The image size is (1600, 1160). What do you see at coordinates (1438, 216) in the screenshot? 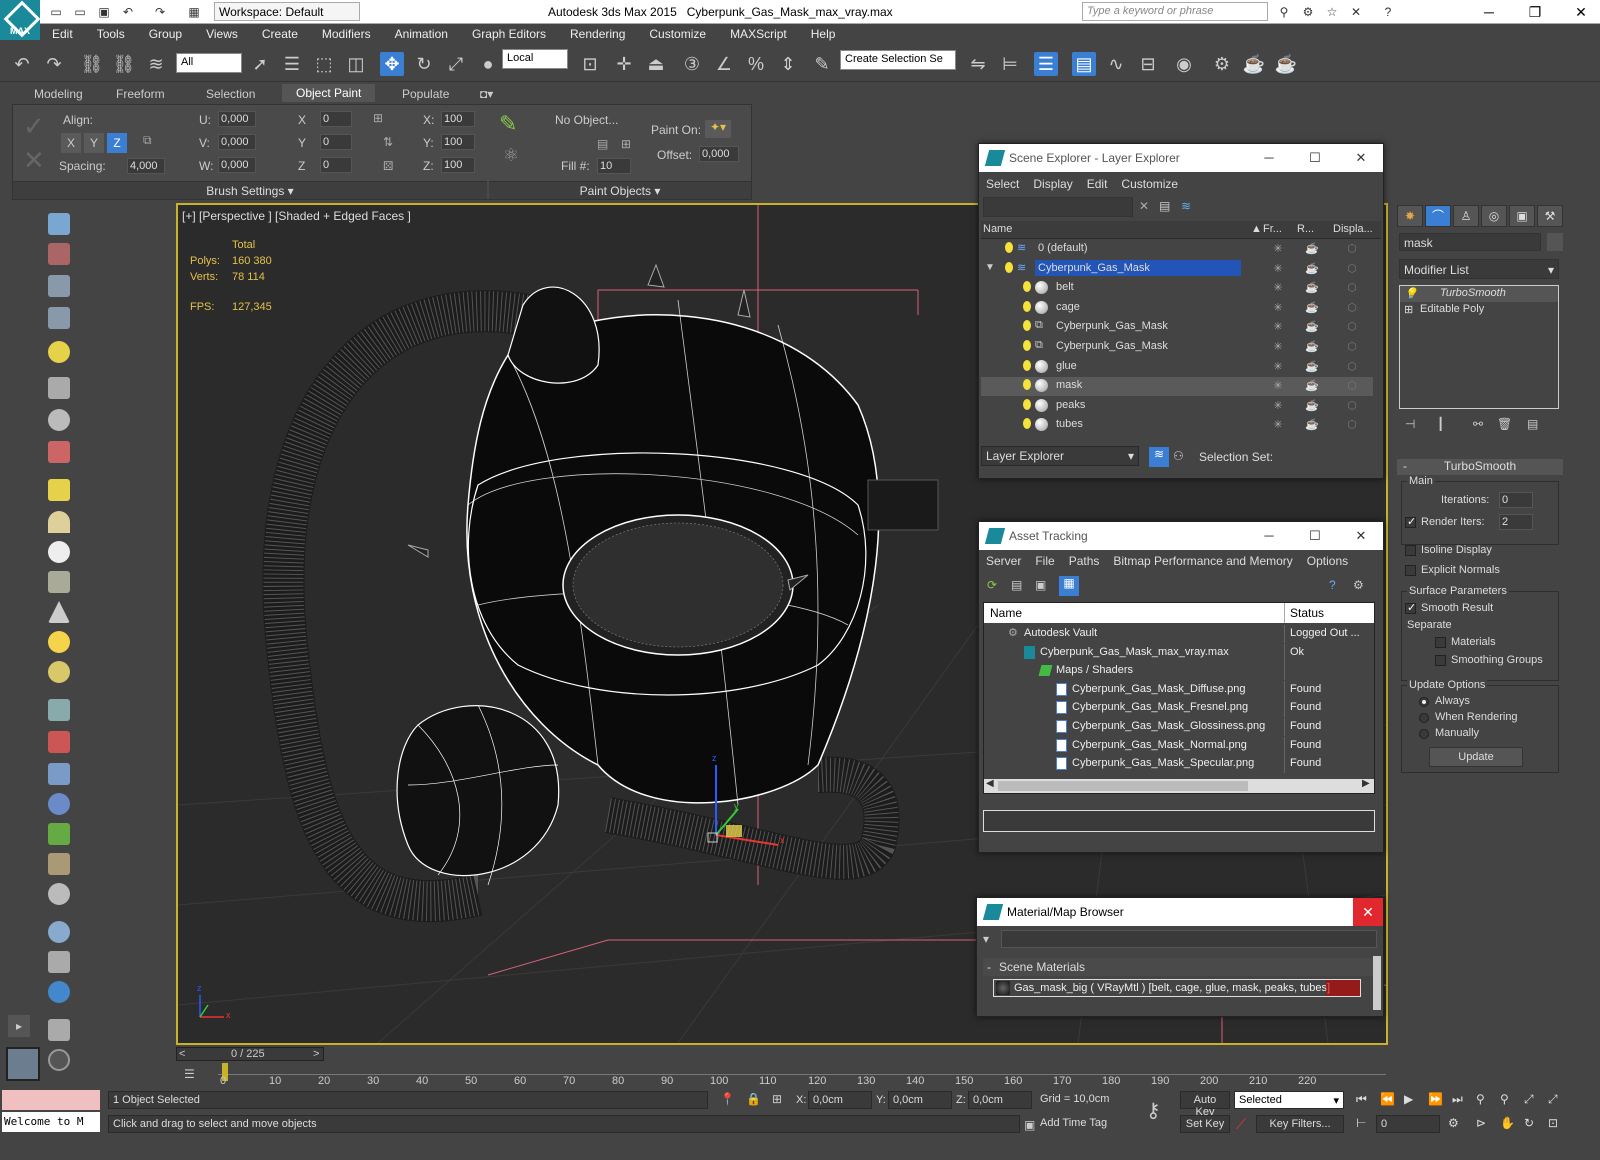
I see `modify-tab-icon: ⌒` at bounding box center [1438, 216].